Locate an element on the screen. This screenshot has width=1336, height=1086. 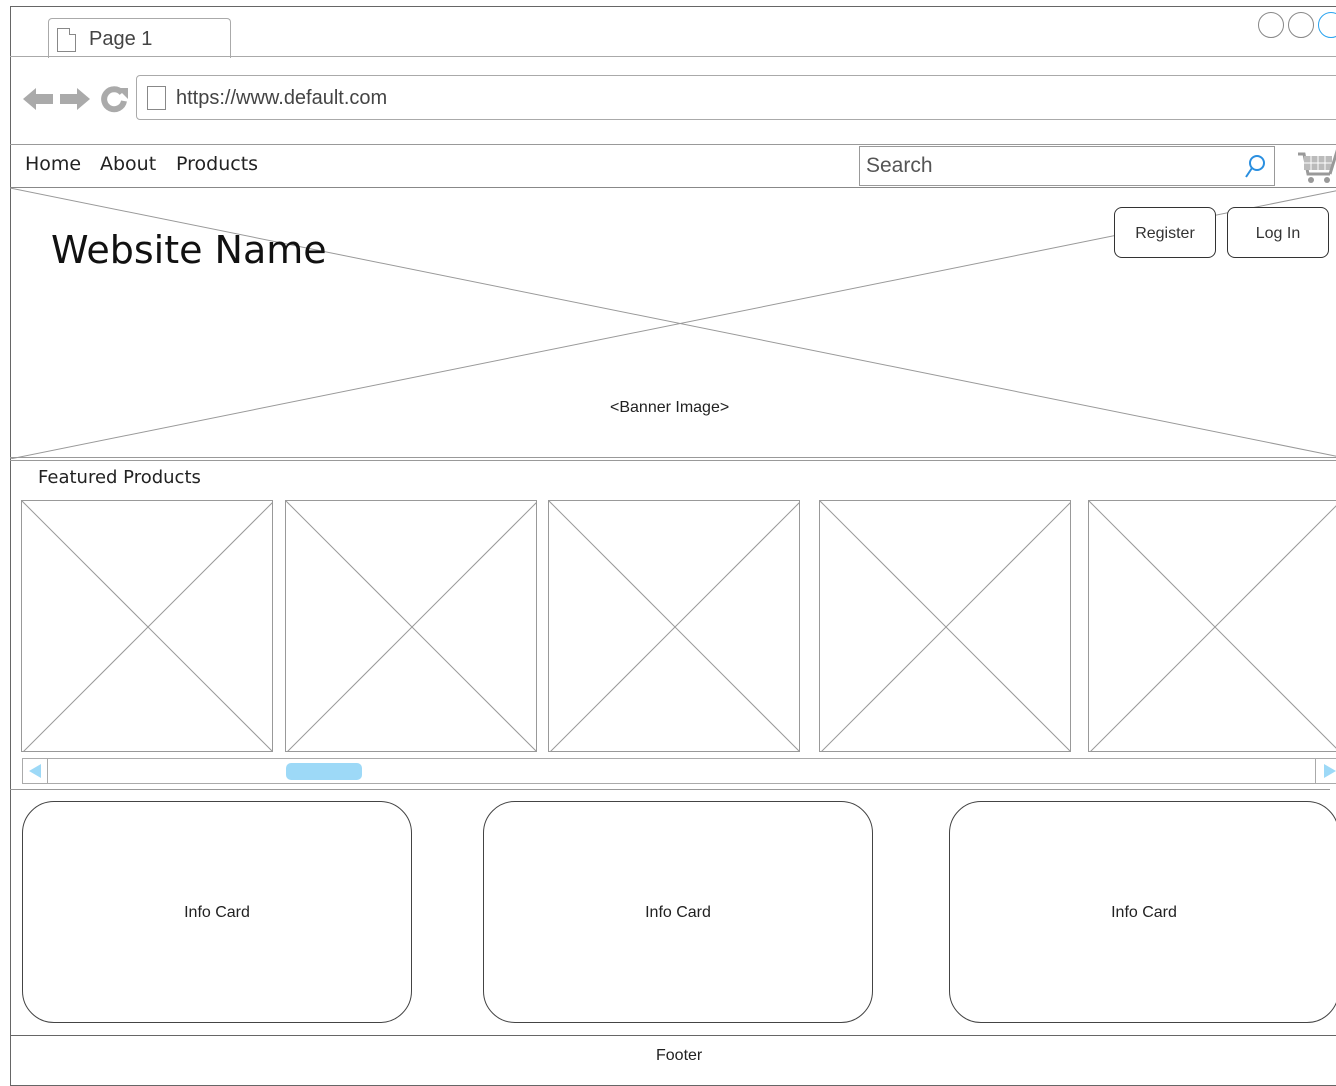
back-button is located at coordinates (38, 99).